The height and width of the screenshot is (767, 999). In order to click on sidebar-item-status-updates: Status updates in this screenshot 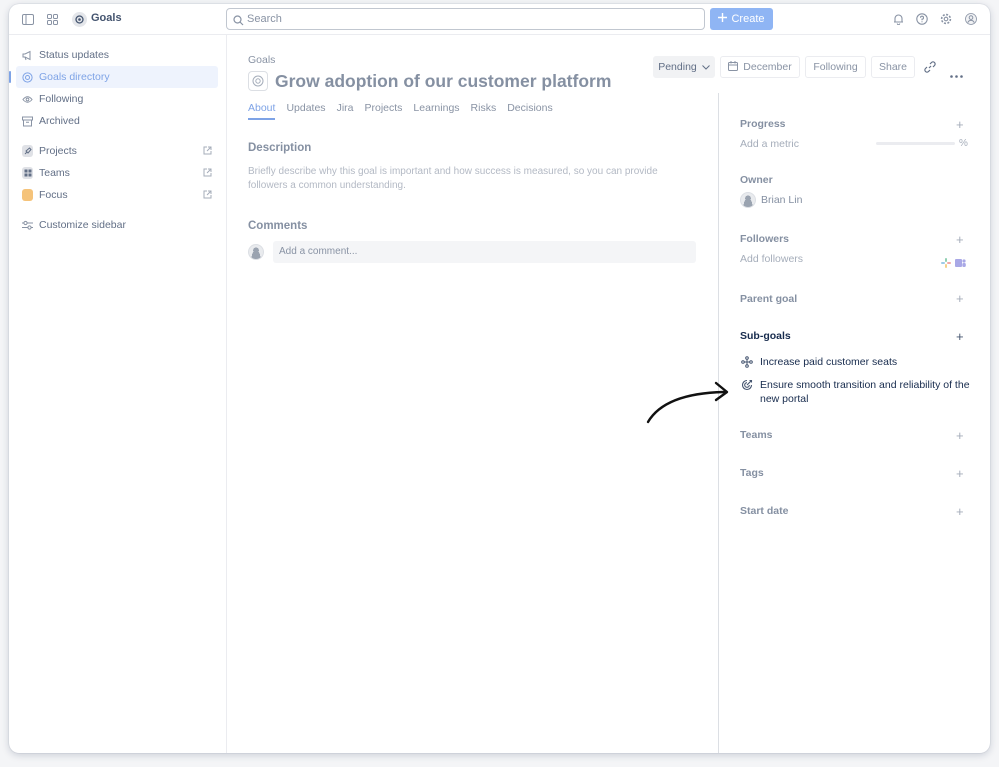, I will do `click(117, 55)`.